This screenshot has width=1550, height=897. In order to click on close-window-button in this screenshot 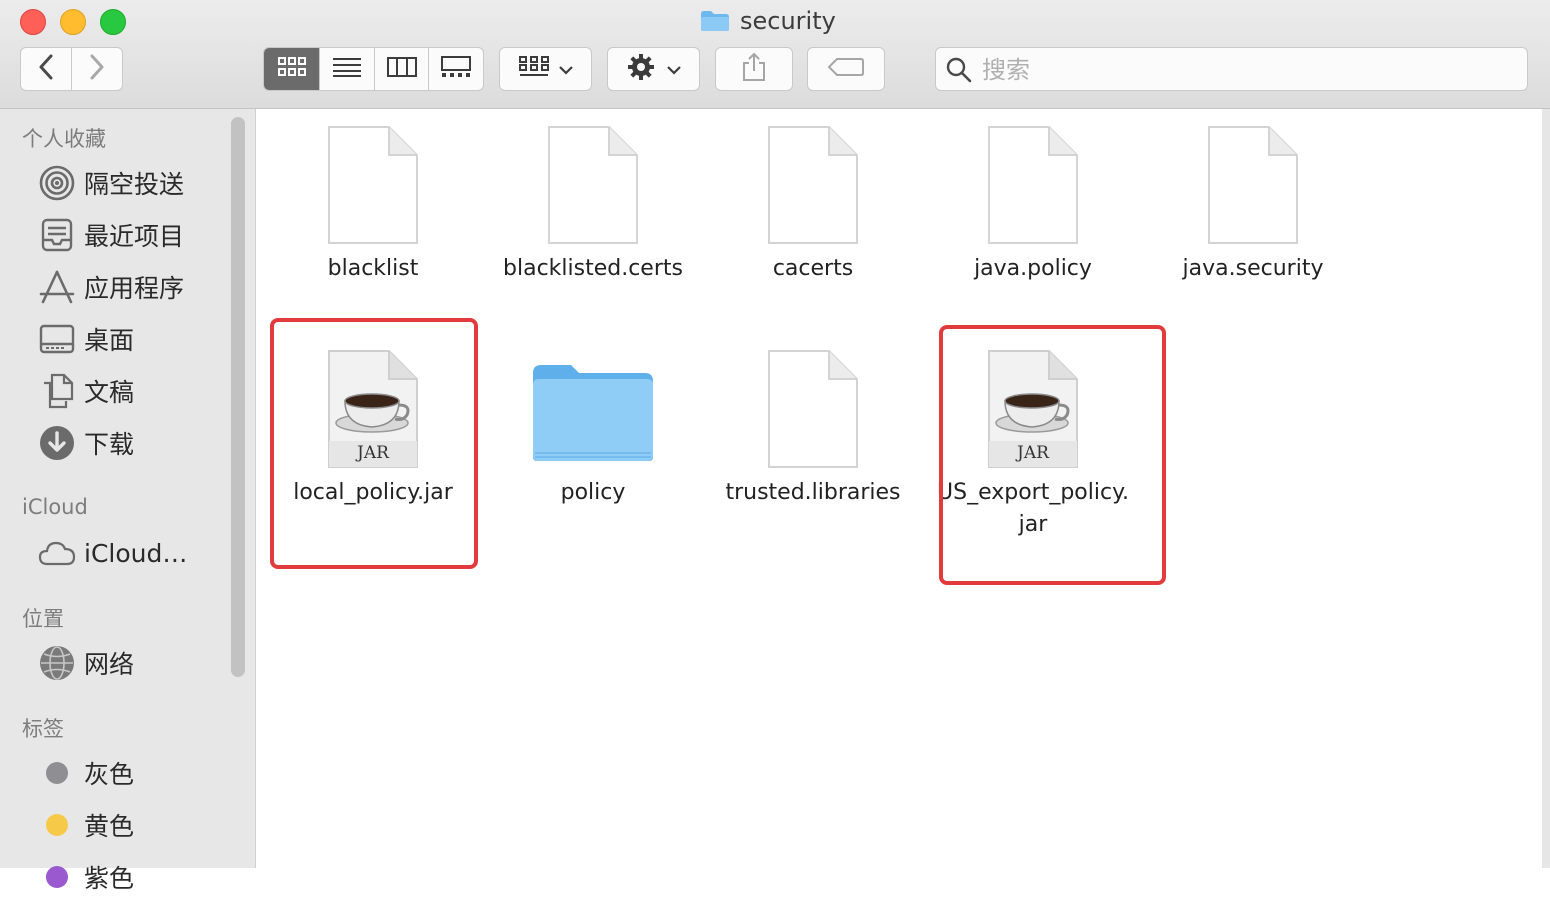, I will do `click(33, 22)`.